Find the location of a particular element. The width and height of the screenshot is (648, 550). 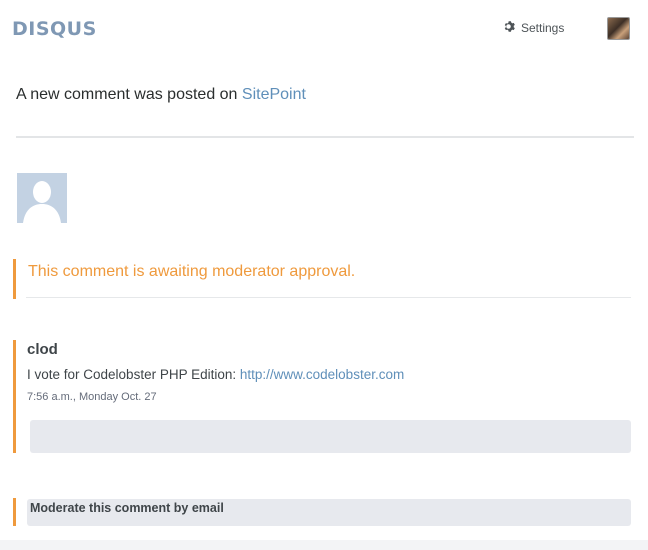

headline: A new comment was posted on SitePoint is located at coordinates (161, 95).